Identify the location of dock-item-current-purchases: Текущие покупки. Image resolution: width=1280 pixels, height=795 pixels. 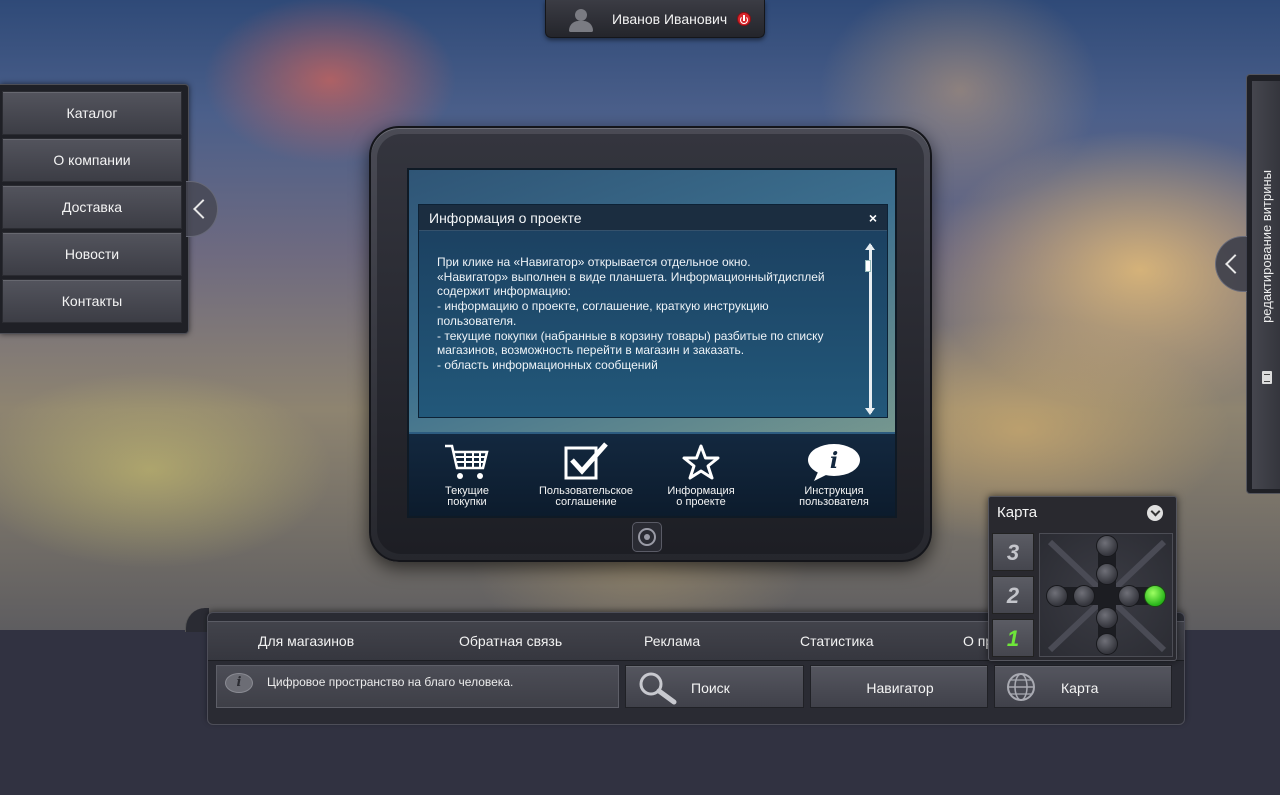
(467, 475).